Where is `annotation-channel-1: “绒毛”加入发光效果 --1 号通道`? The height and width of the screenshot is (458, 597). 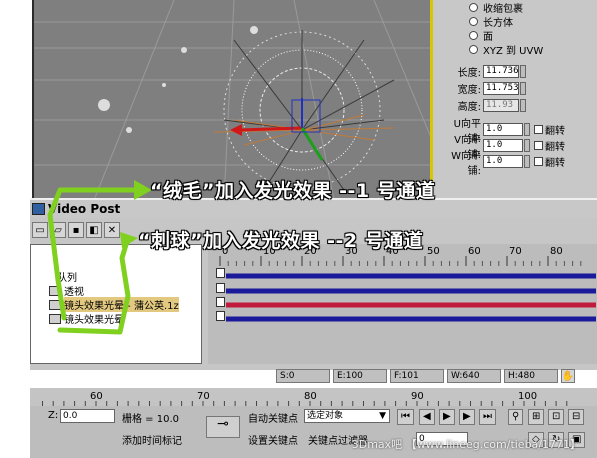 annotation-channel-1: “绒毛”加入发光效果 --1 号通道 is located at coordinates (293, 191).